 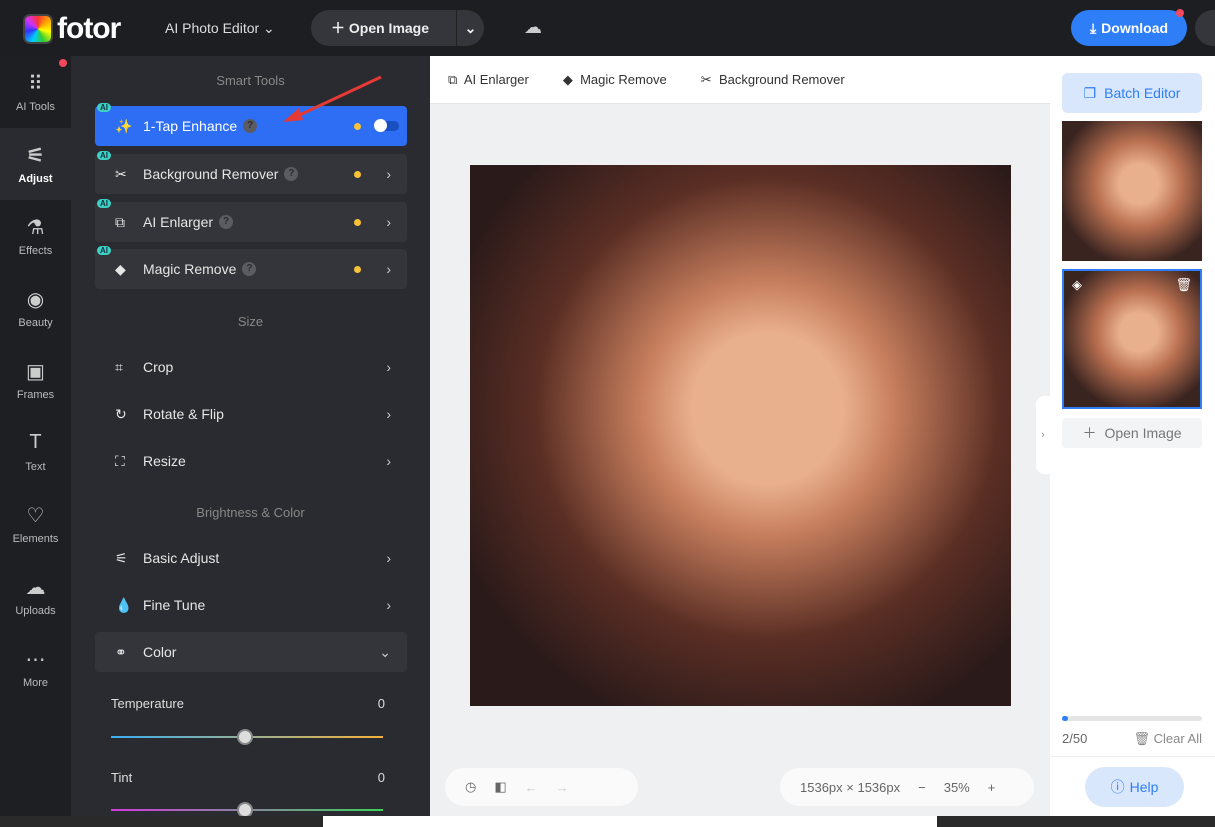 I want to click on tint-slider, so click(x=247, y=810).